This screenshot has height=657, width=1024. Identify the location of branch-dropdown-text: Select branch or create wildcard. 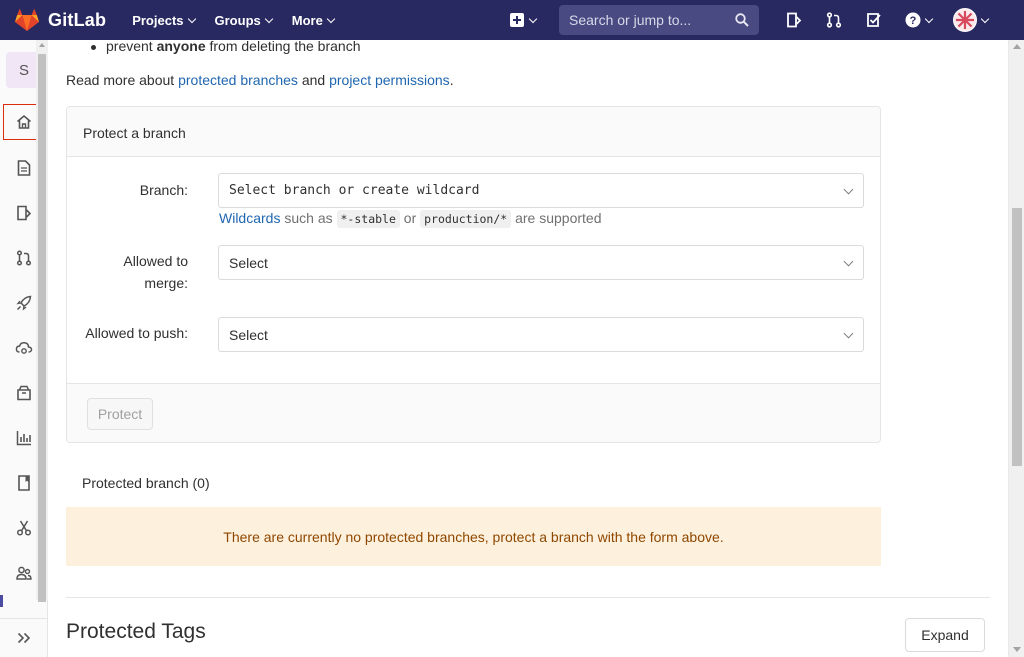
(354, 190).